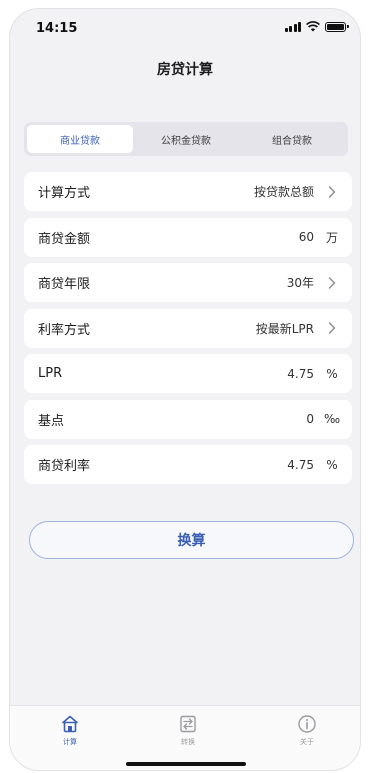 This screenshot has width=370, height=773. Describe the element at coordinates (188, 191) in the screenshot. I see `row-calculation-method: 计算方式 按贷款总额` at that location.